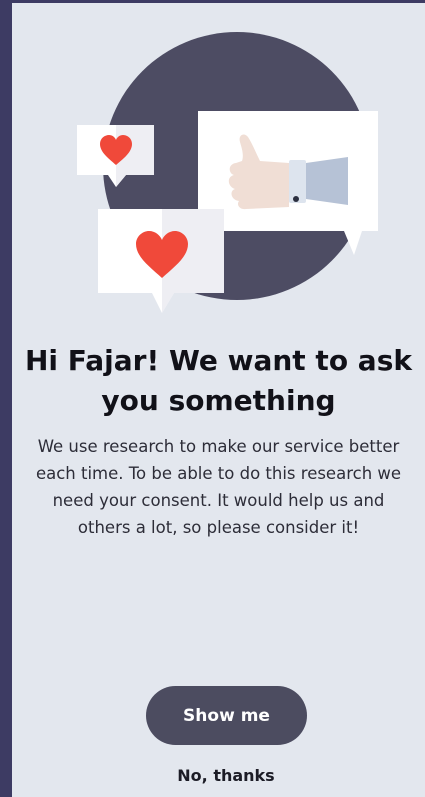 This screenshot has height=797, width=425. What do you see at coordinates (226, 775) in the screenshot?
I see `no-thanks-button: No, thanks` at bounding box center [226, 775].